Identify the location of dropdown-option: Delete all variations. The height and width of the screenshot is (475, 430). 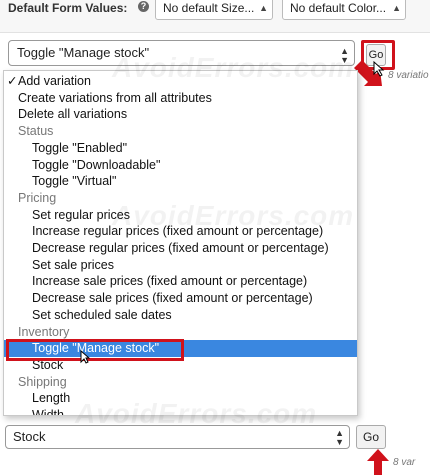
(180, 114).